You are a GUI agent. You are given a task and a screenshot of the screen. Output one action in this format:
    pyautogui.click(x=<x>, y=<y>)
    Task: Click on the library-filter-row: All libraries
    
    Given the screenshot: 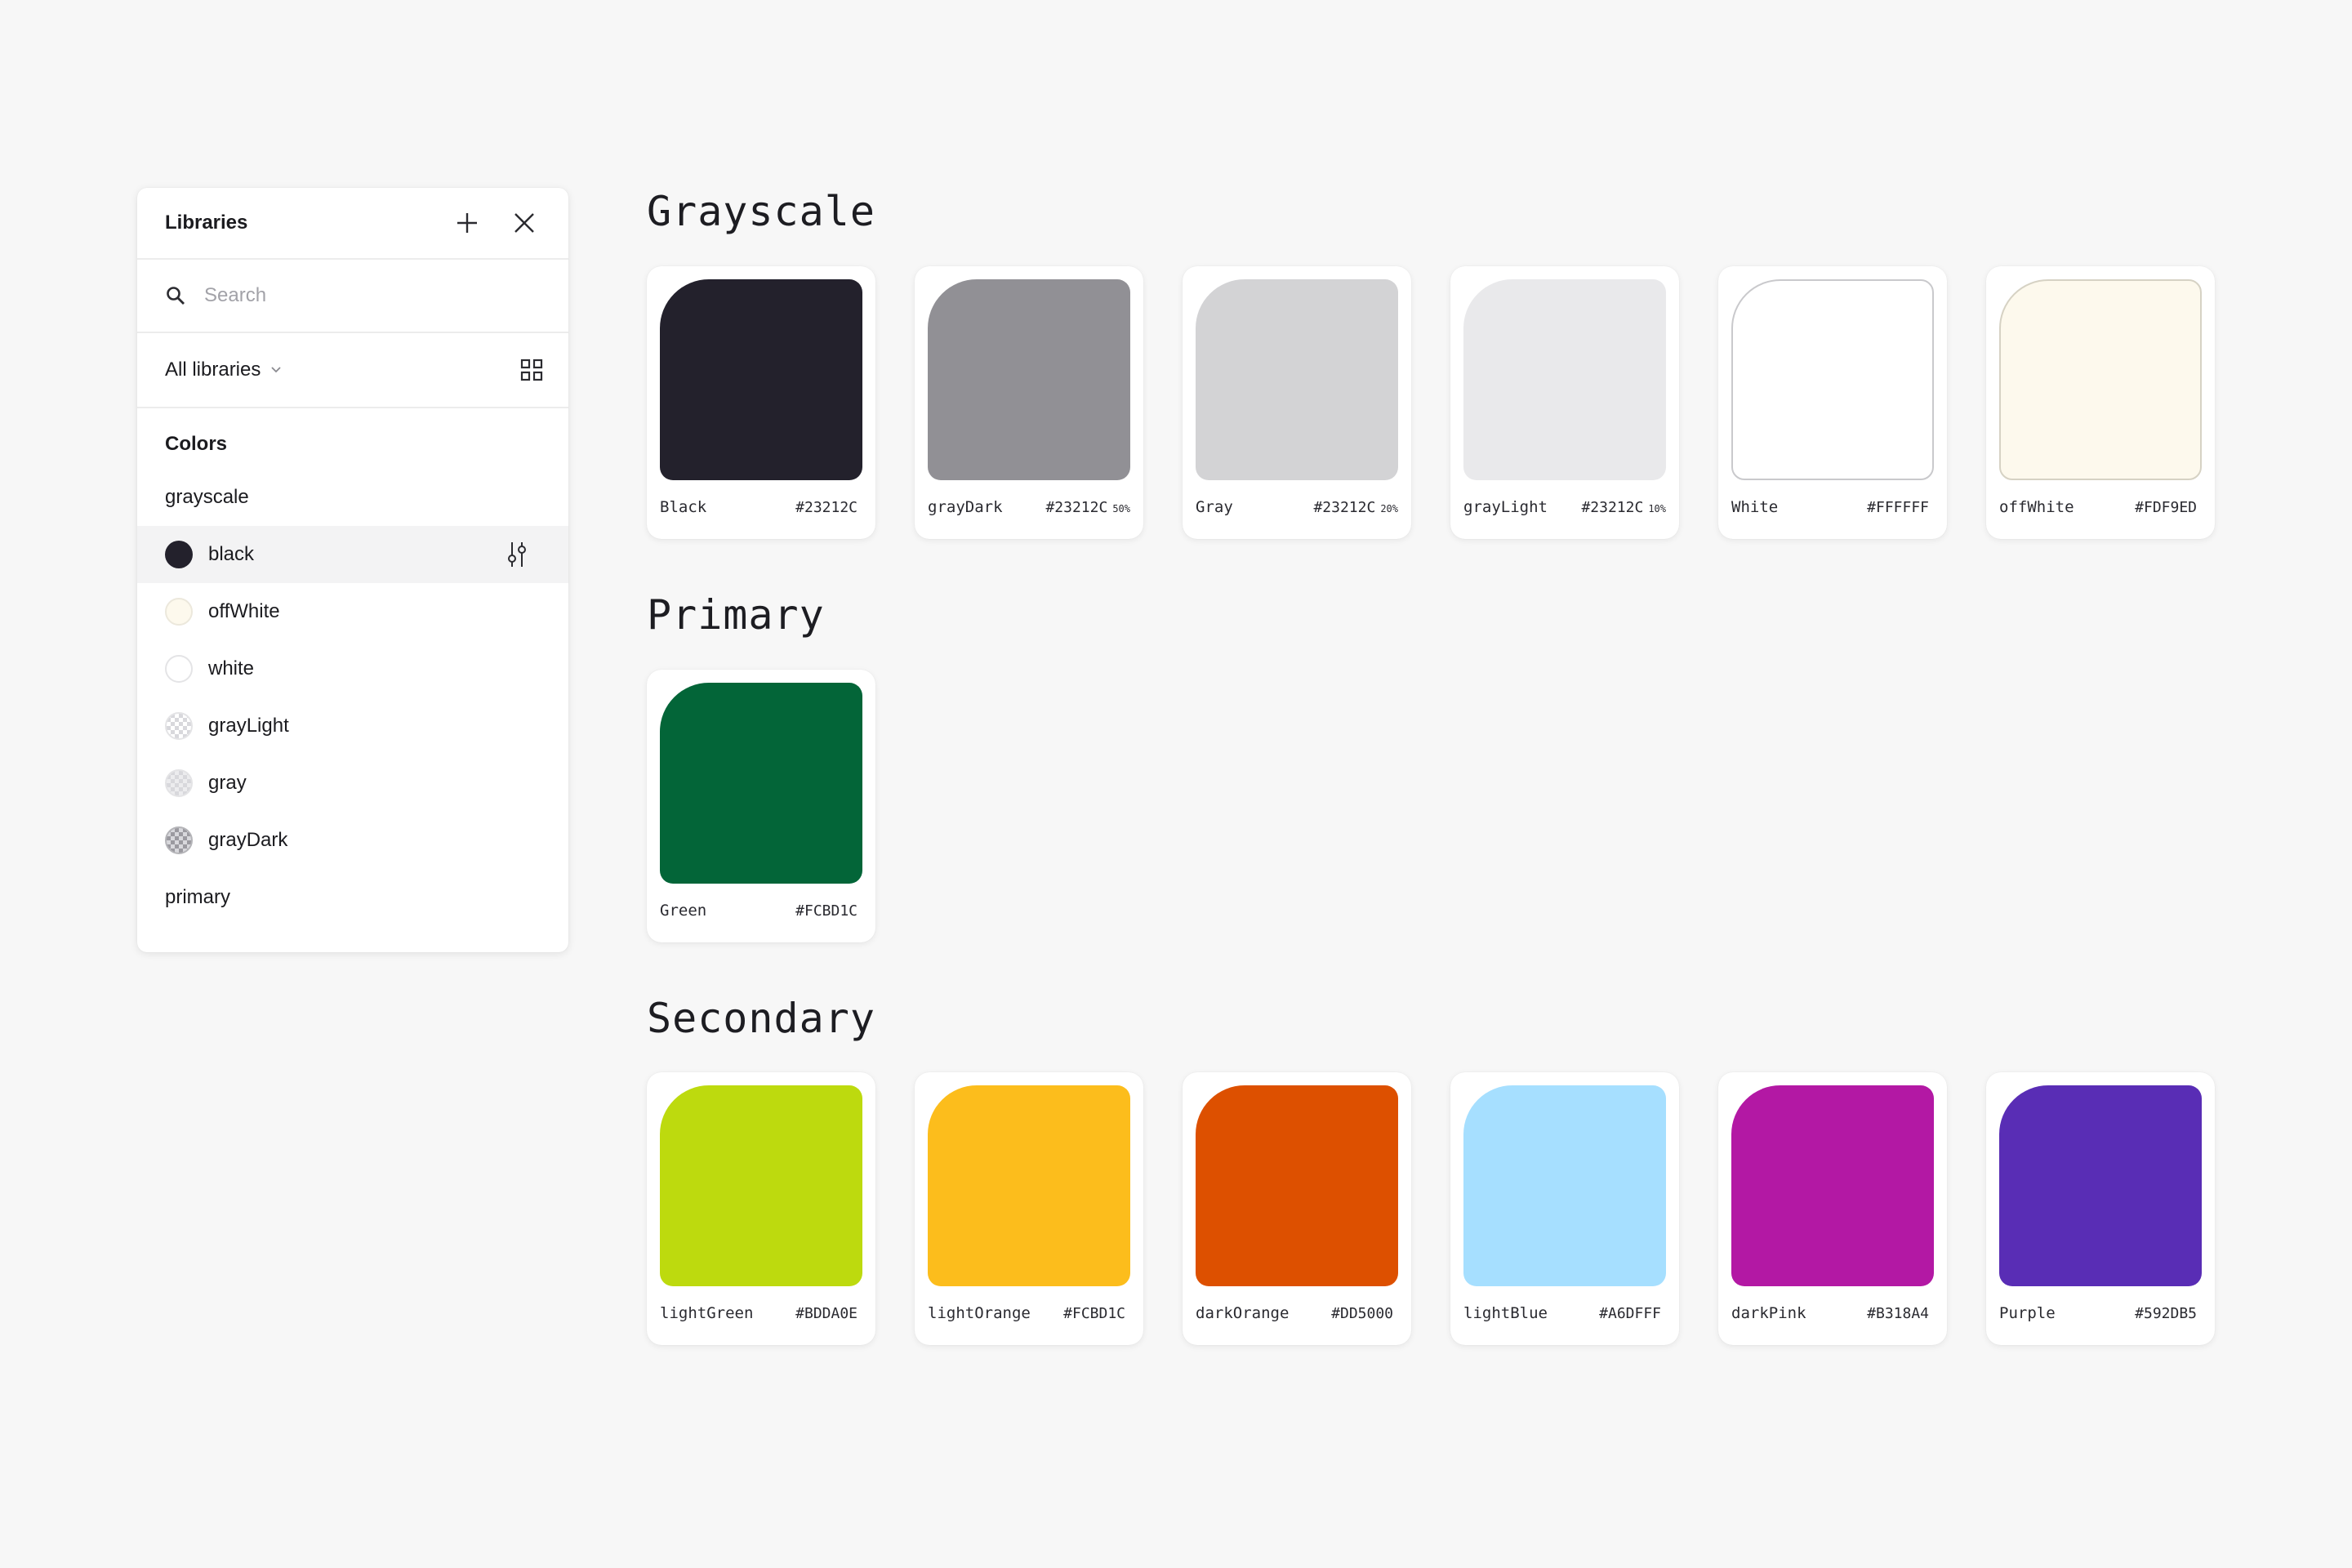 What is the action you would take?
    pyautogui.click(x=352, y=370)
    